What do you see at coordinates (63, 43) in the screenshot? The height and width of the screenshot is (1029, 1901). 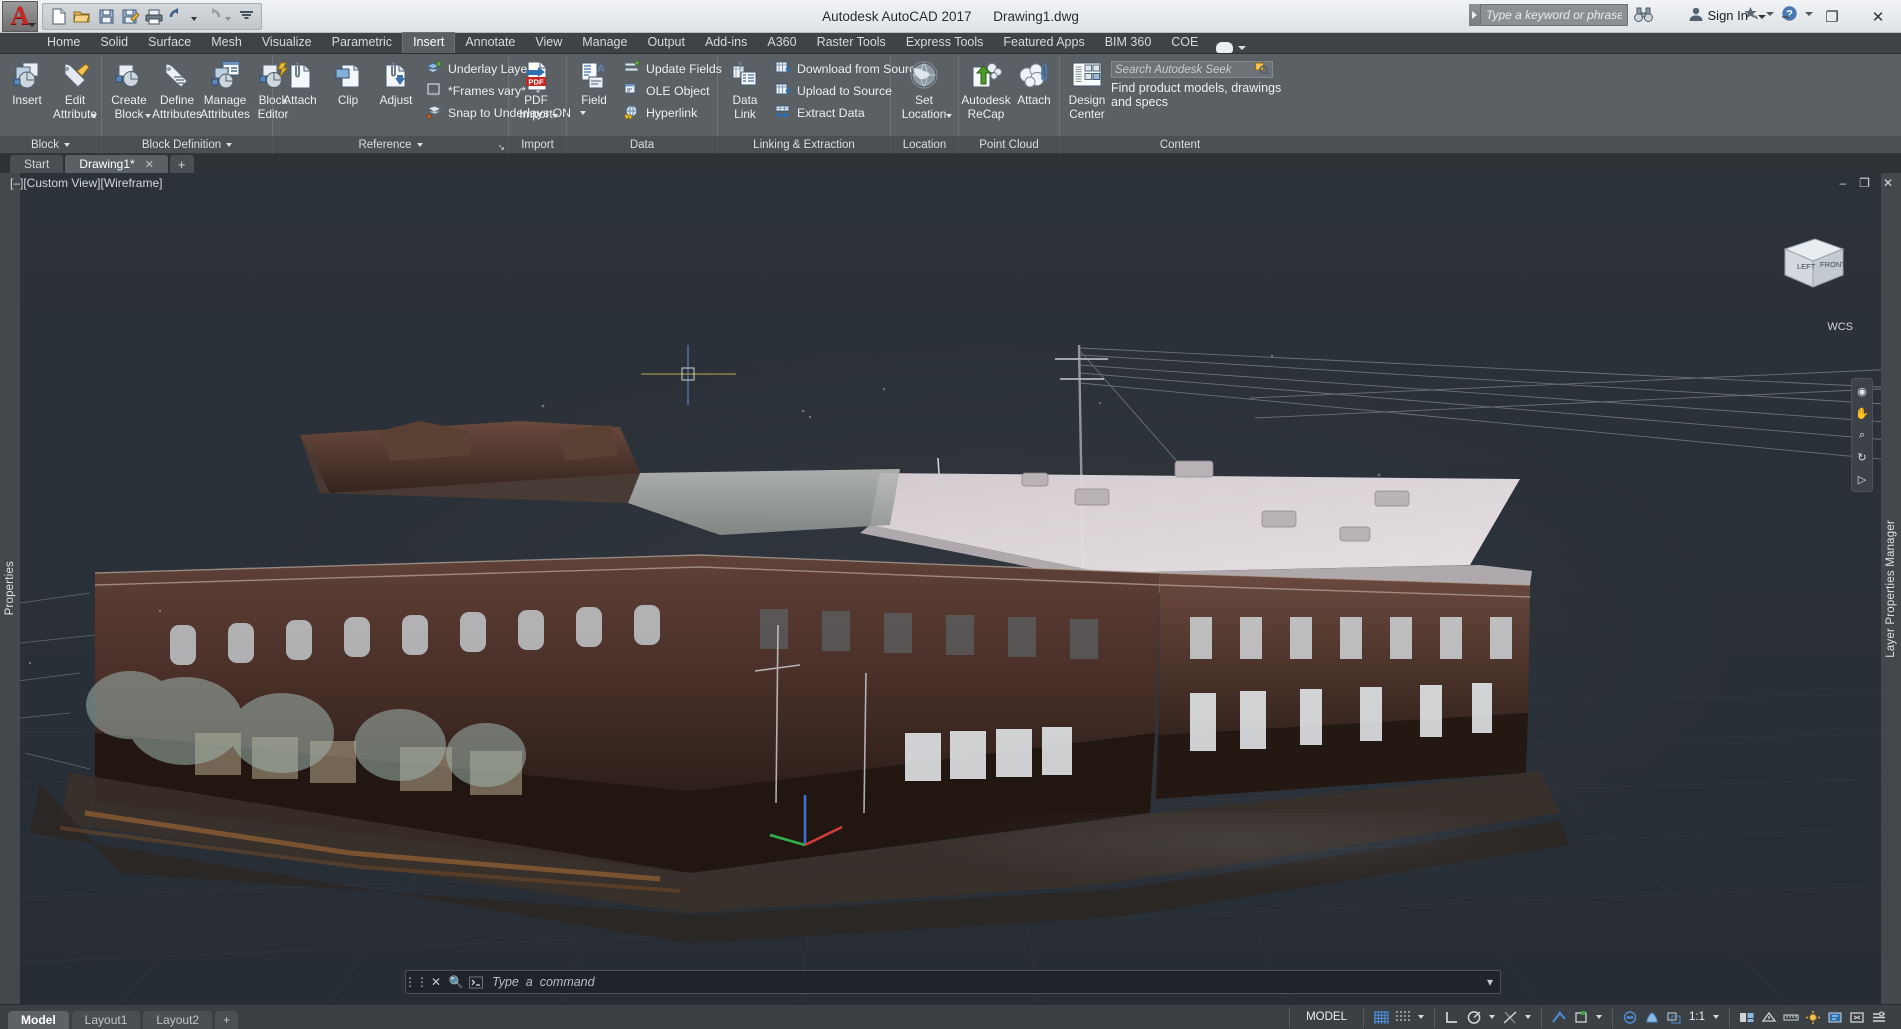 I see `tab-home: Home` at bounding box center [63, 43].